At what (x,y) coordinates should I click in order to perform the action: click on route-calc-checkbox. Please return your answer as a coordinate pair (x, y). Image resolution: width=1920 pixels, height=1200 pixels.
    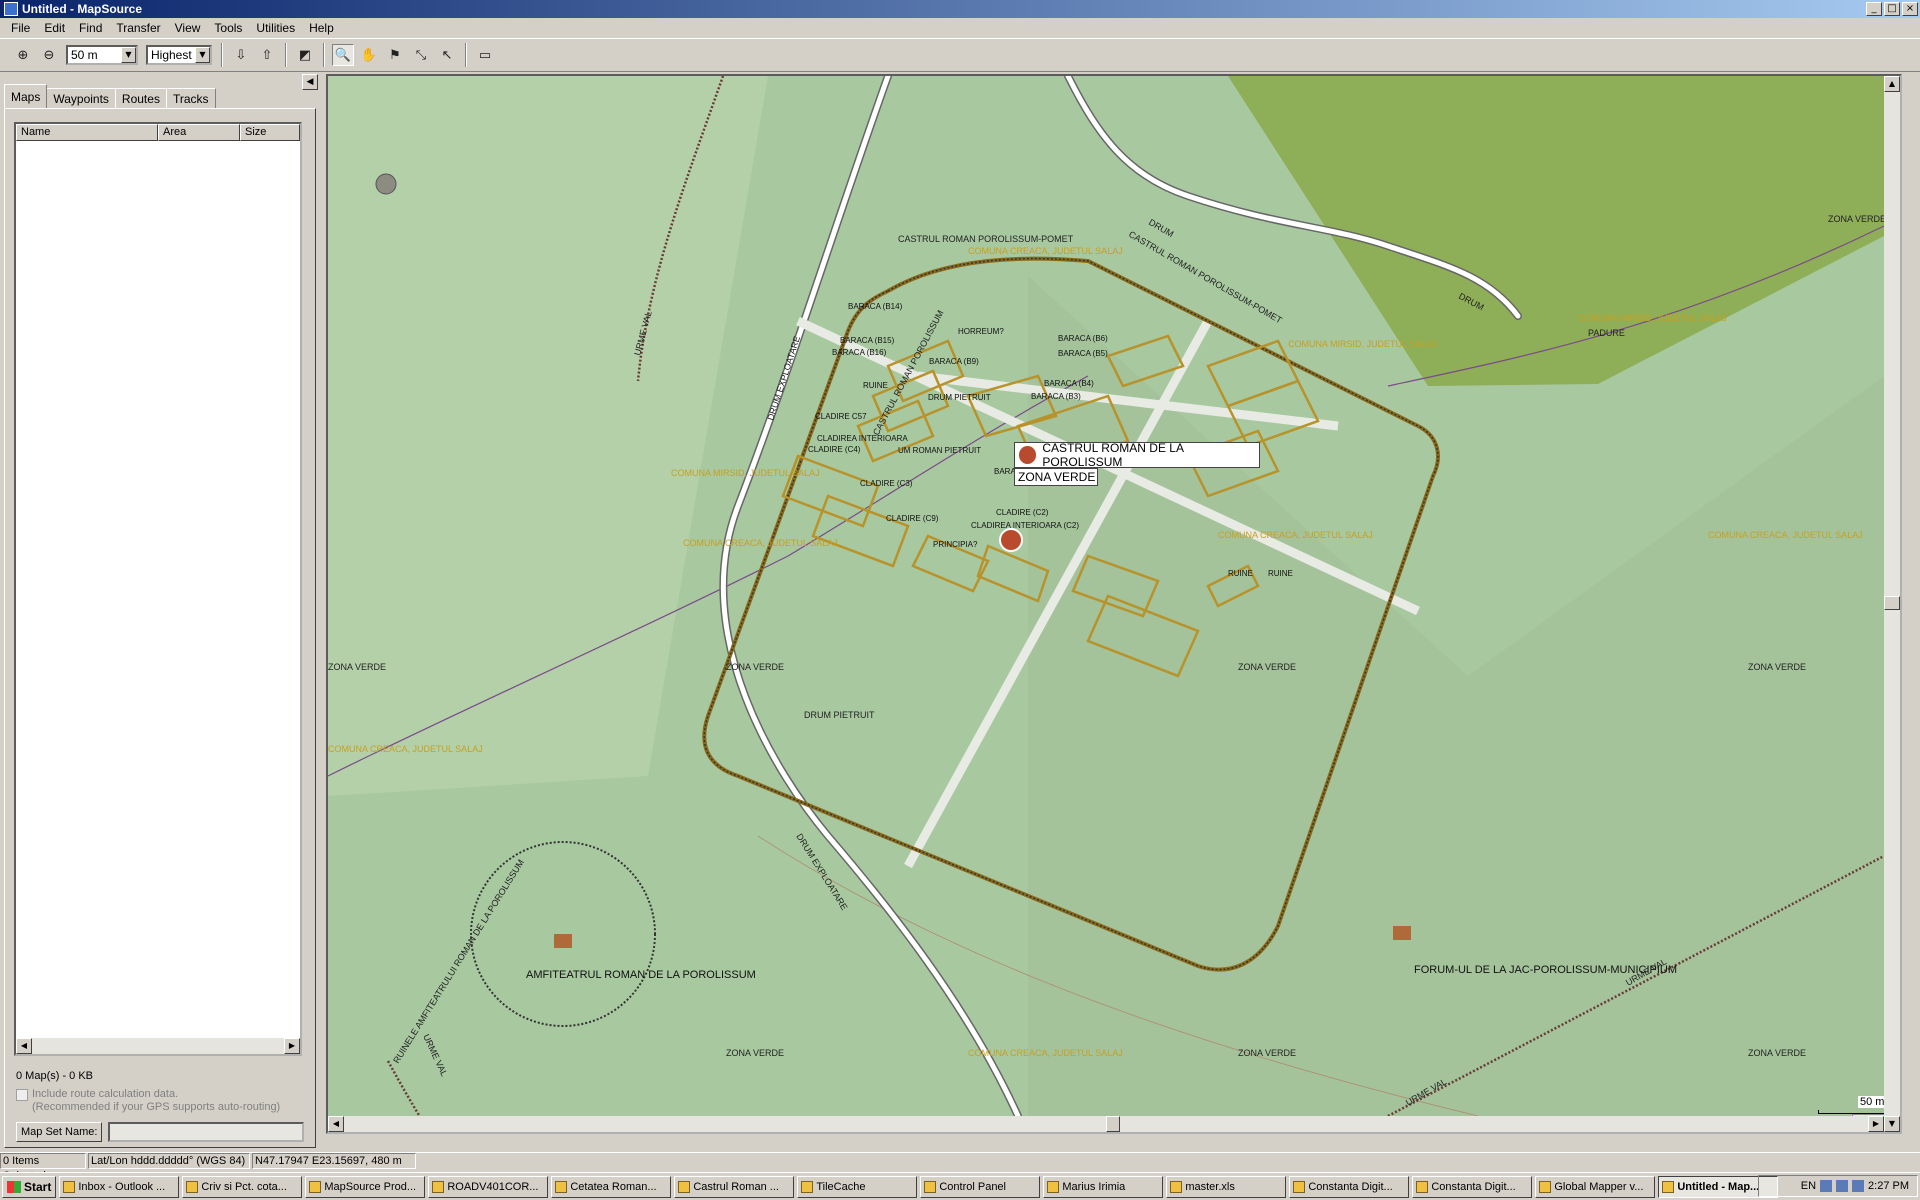
    Looking at the image, I should click on (22, 1095).